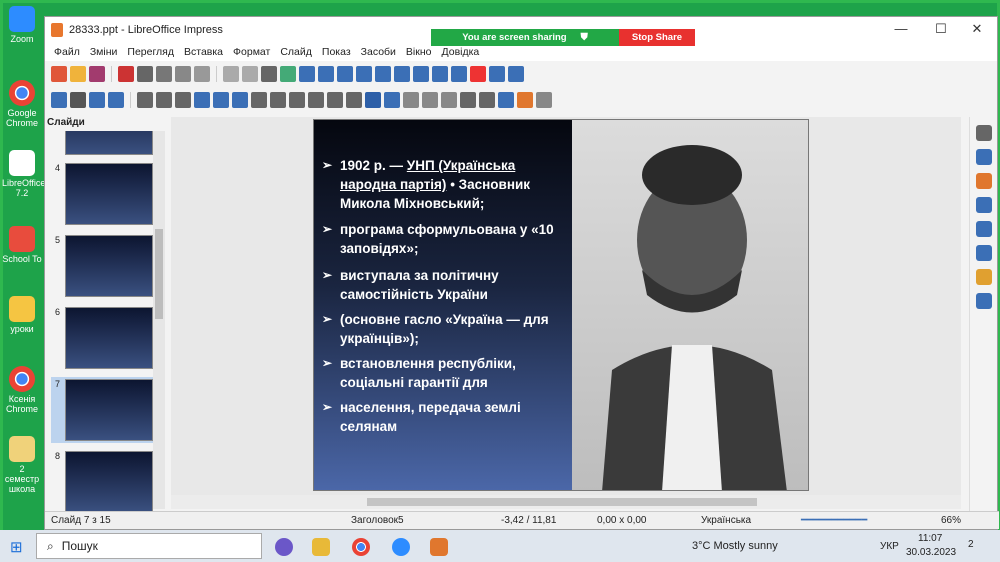 The height and width of the screenshot is (562, 1000). Describe the element at coordinates (459, 74) in the screenshot. I see `textbox-icon` at that location.